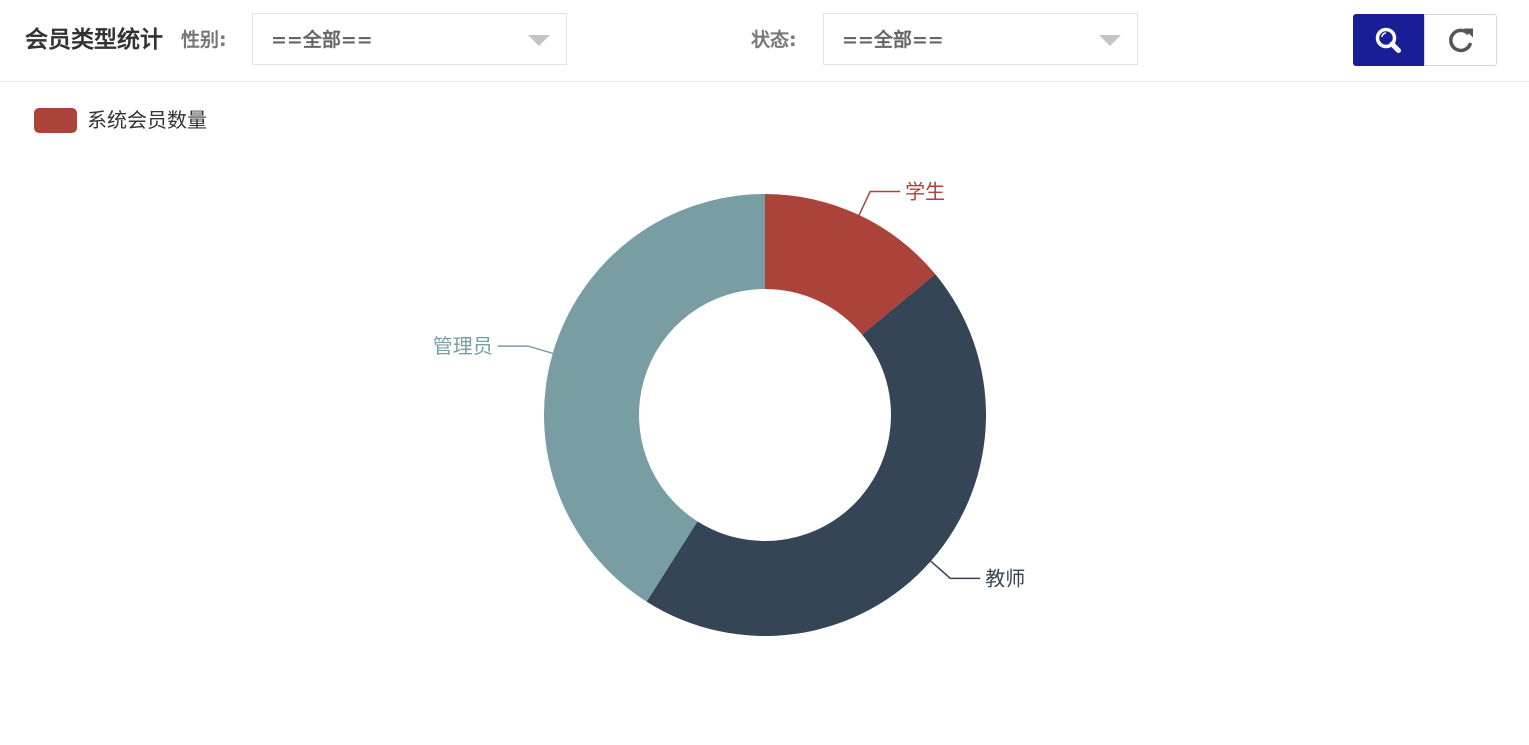  What do you see at coordinates (463, 346) in the screenshot?
I see `slice-label-2: 管理员` at bounding box center [463, 346].